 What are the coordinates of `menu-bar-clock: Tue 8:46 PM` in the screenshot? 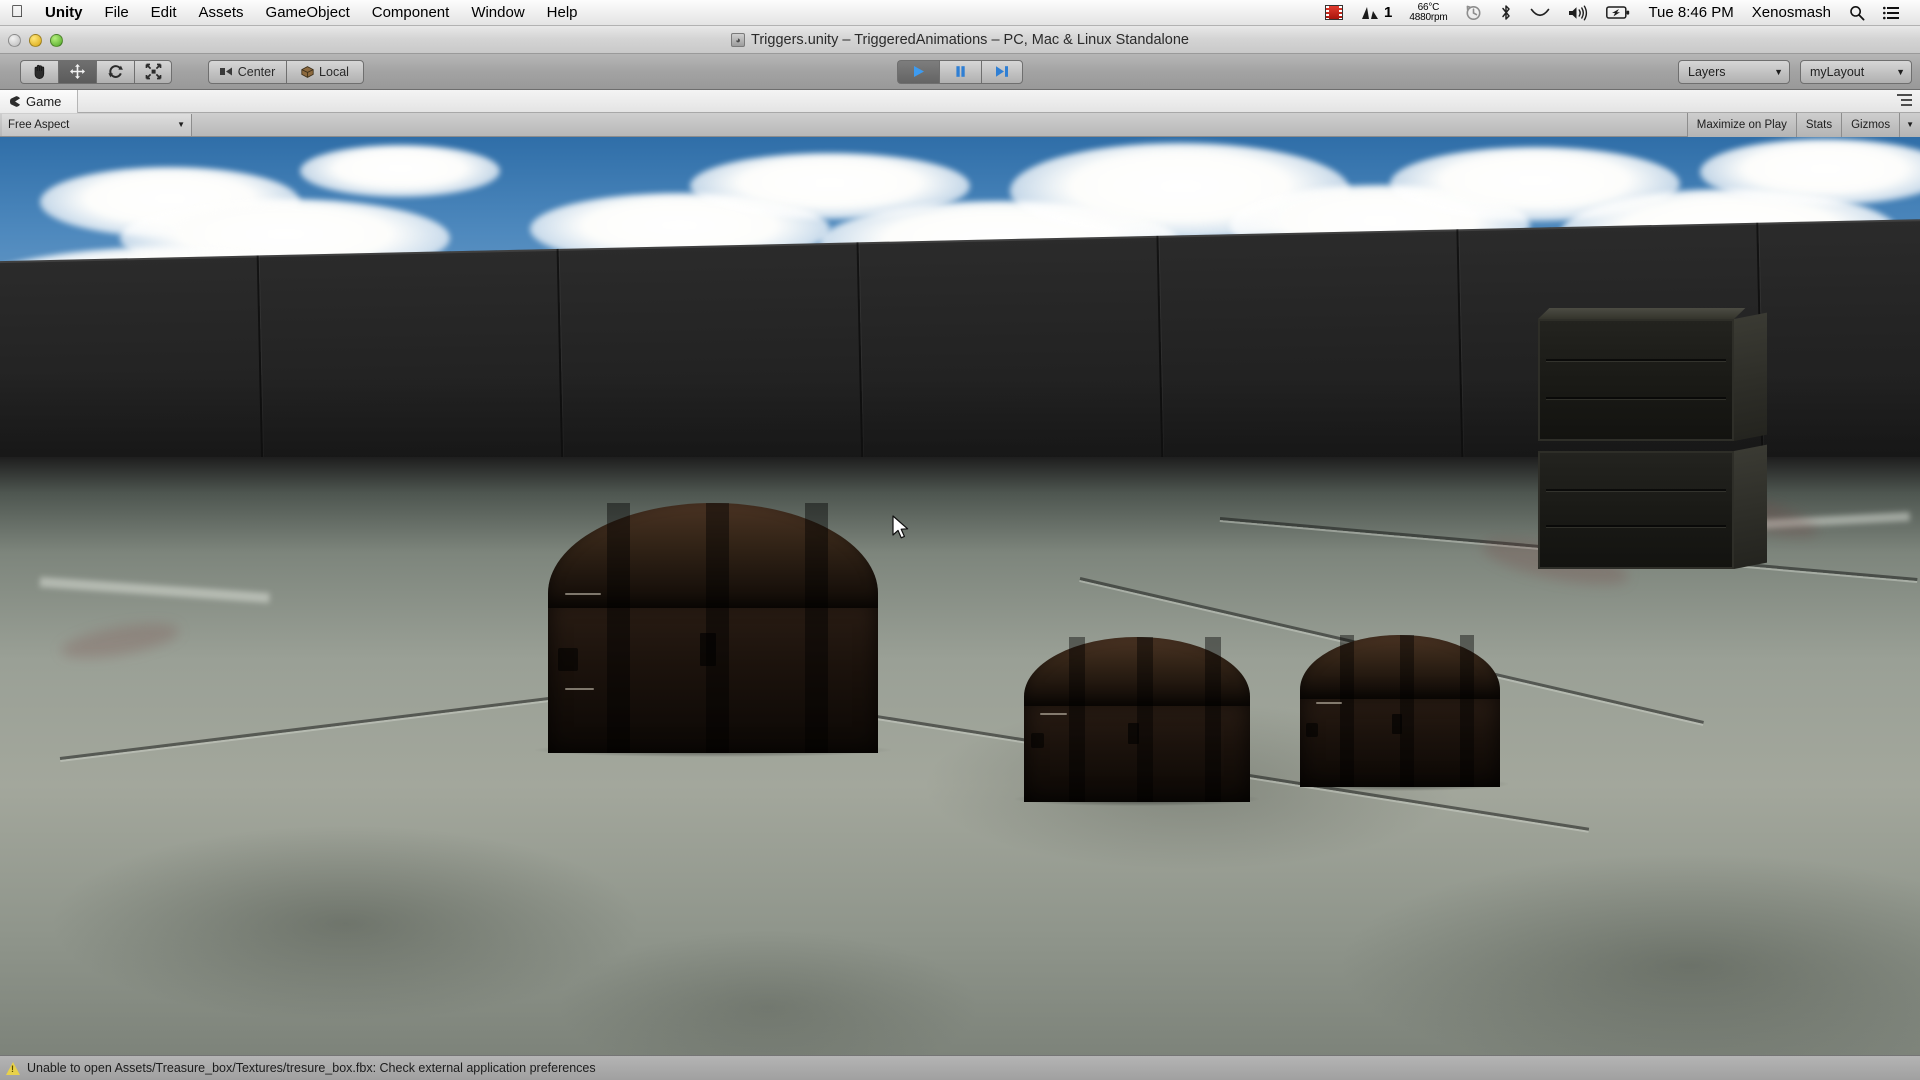 It's located at (1690, 13).